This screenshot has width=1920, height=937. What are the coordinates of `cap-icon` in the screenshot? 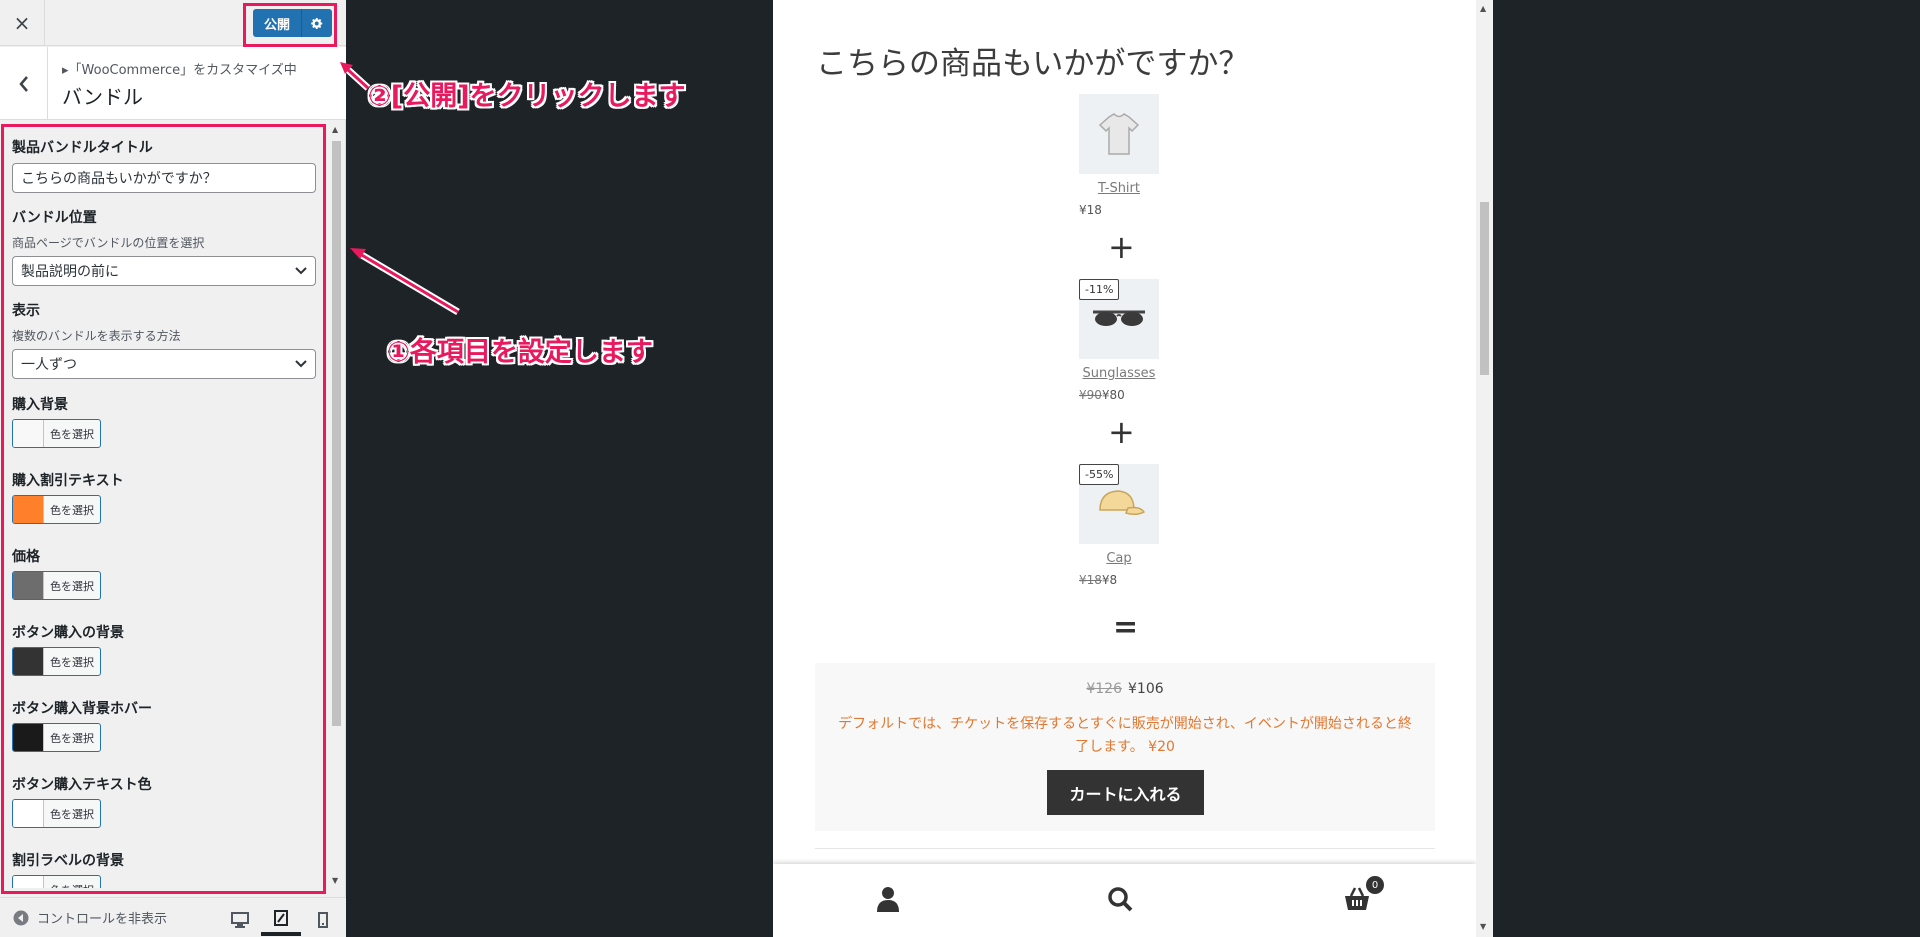 It's located at (1122, 503).